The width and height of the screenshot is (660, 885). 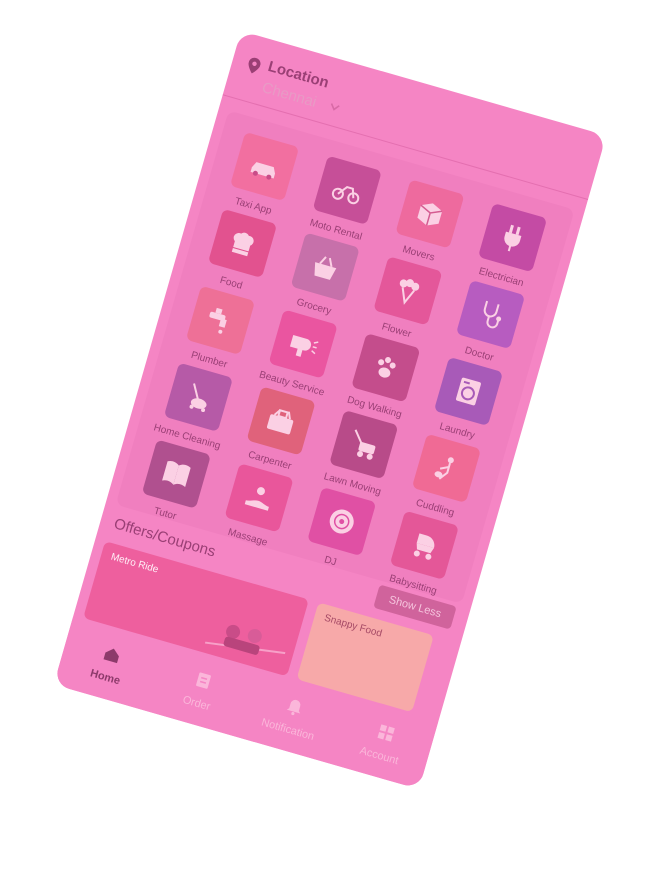 What do you see at coordinates (111, 655) in the screenshot?
I see `home-icon` at bounding box center [111, 655].